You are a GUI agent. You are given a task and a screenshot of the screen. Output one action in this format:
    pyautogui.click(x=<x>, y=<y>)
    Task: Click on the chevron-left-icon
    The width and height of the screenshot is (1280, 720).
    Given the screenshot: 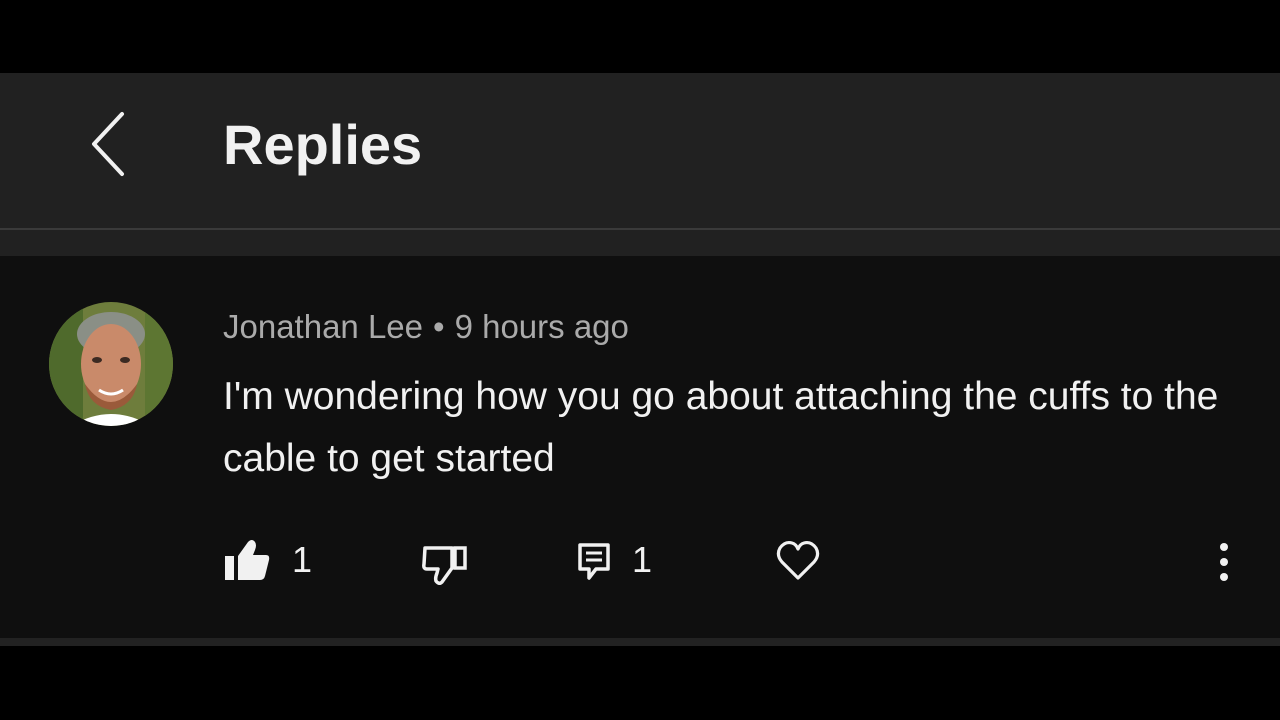 What is the action you would take?
    pyautogui.click(x=108, y=144)
    